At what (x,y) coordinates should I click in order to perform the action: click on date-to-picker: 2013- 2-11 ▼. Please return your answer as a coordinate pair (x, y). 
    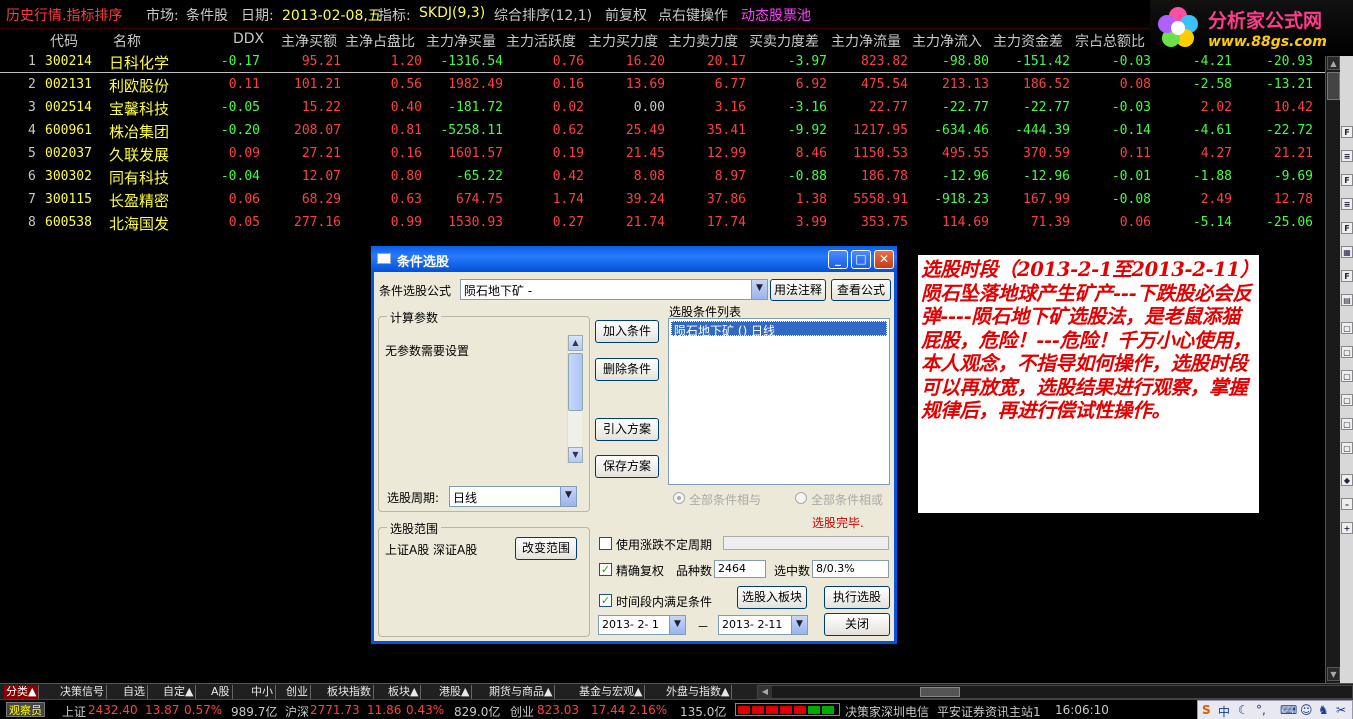
    Looking at the image, I should click on (763, 625).